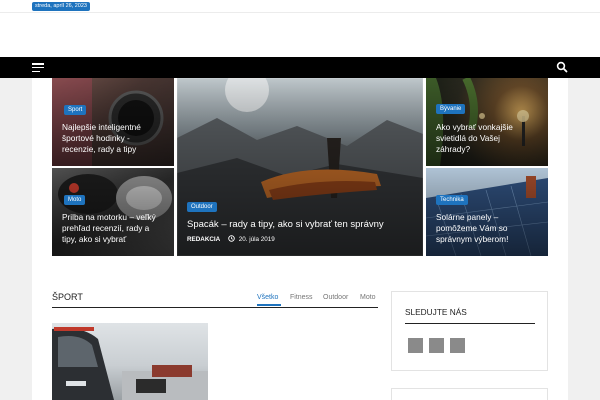  I want to click on category-badge: Sport, so click(75, 110).